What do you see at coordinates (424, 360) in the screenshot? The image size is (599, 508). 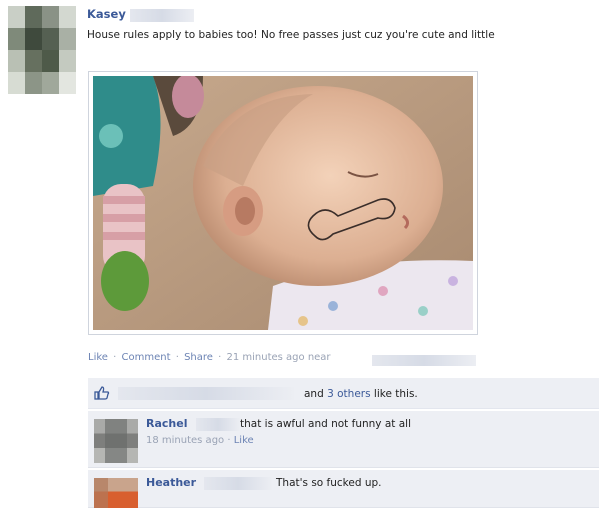 I see `redacted-location` at bounding box center [424, 360].